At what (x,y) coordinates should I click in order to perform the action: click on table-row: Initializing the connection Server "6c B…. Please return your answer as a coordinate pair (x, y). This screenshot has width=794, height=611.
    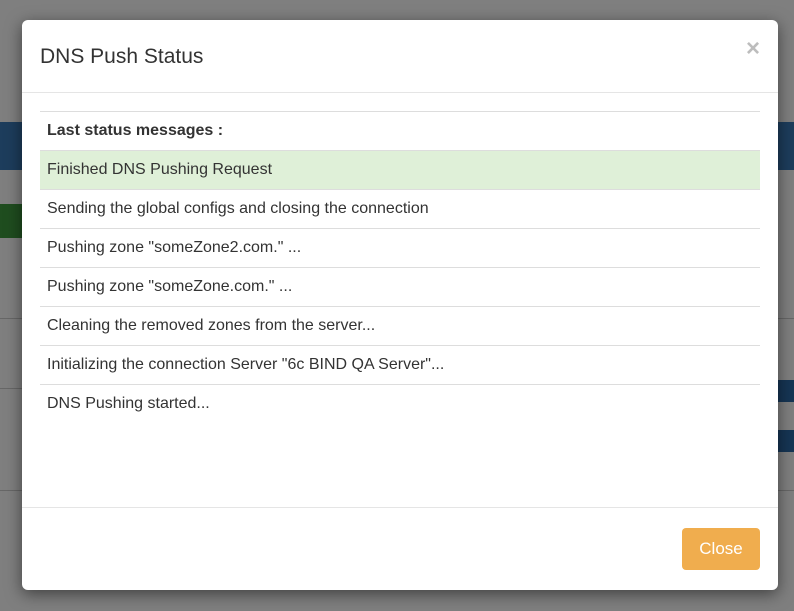
    Looking at the image, I should click on (400, 365).